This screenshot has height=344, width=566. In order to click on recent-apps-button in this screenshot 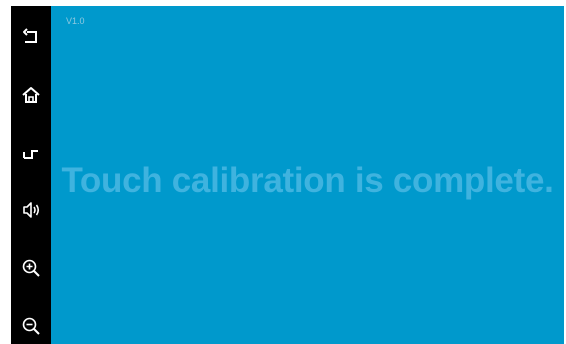, I will do `click(31, 153)`.